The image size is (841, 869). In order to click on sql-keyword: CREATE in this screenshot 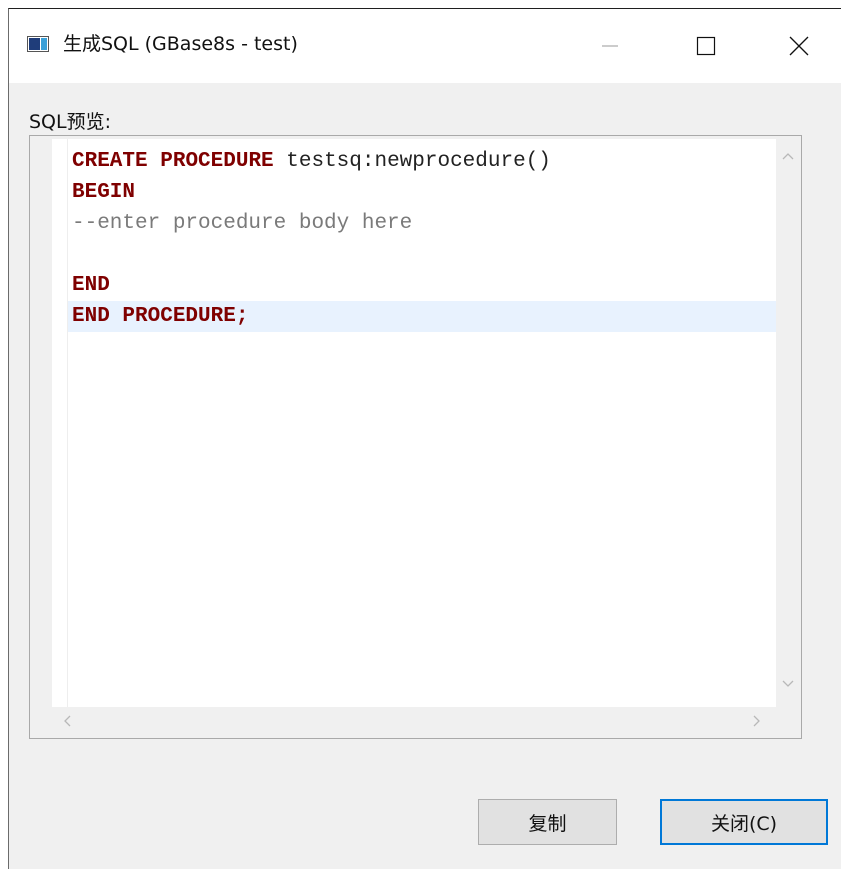, I will do `click(110, 161)`.